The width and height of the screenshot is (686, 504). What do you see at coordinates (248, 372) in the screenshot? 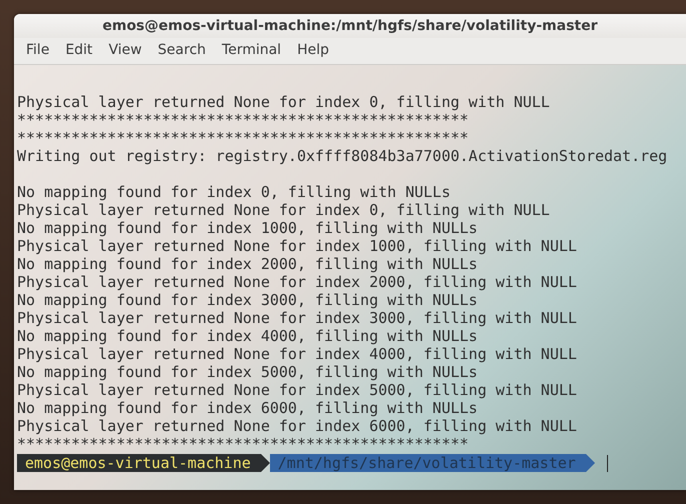
I see `terminal-line: No mapping found for index 5000, filling with NULLs` at bounding box center [248, 372].